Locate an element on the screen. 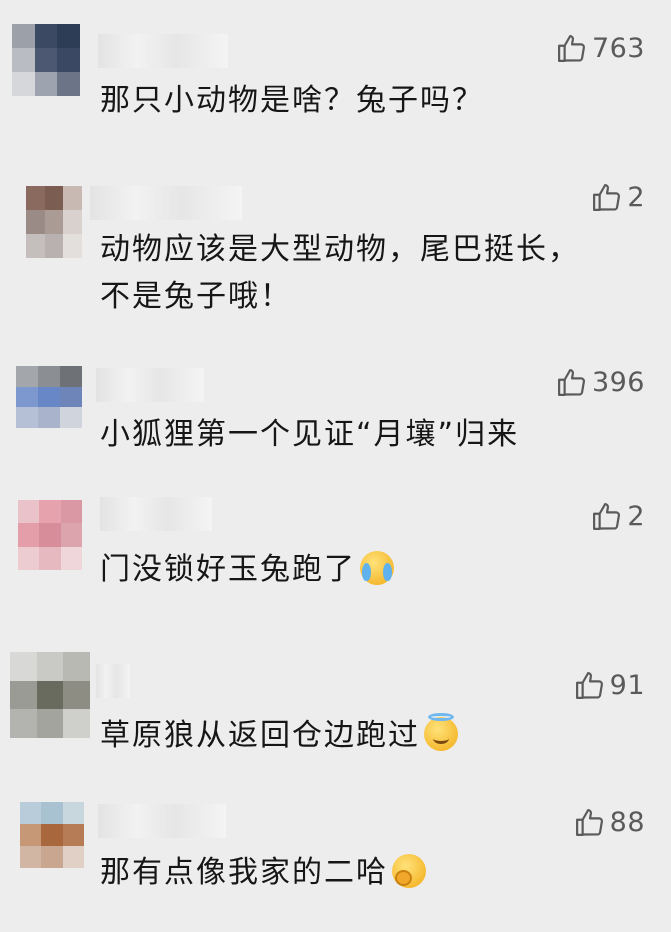 Image resolution: width=671 pixels, height=932 pixels. like-button: 88 is located at coordinates (609, 822).